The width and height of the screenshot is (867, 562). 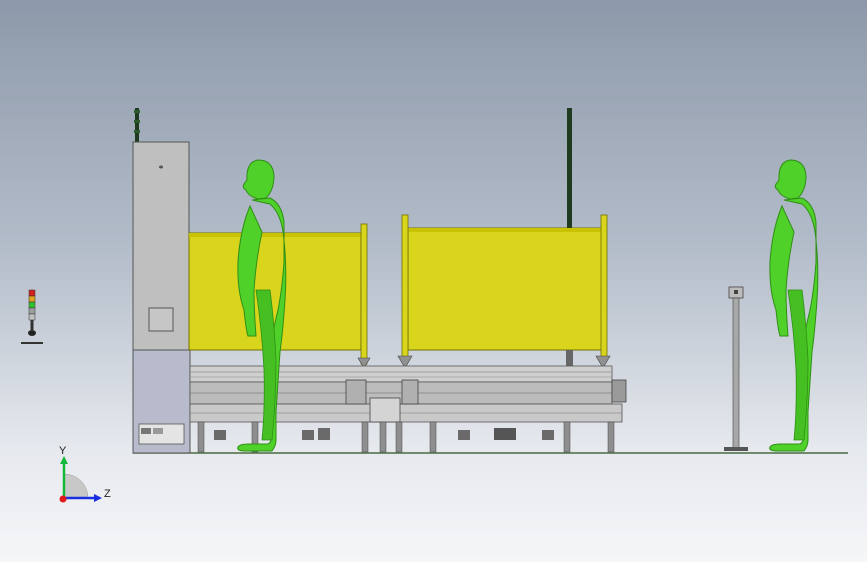 What do you see at coordinates (504, 238) in the screenshot?
I see `guard-panel-right` at bounding box center [504, 238].